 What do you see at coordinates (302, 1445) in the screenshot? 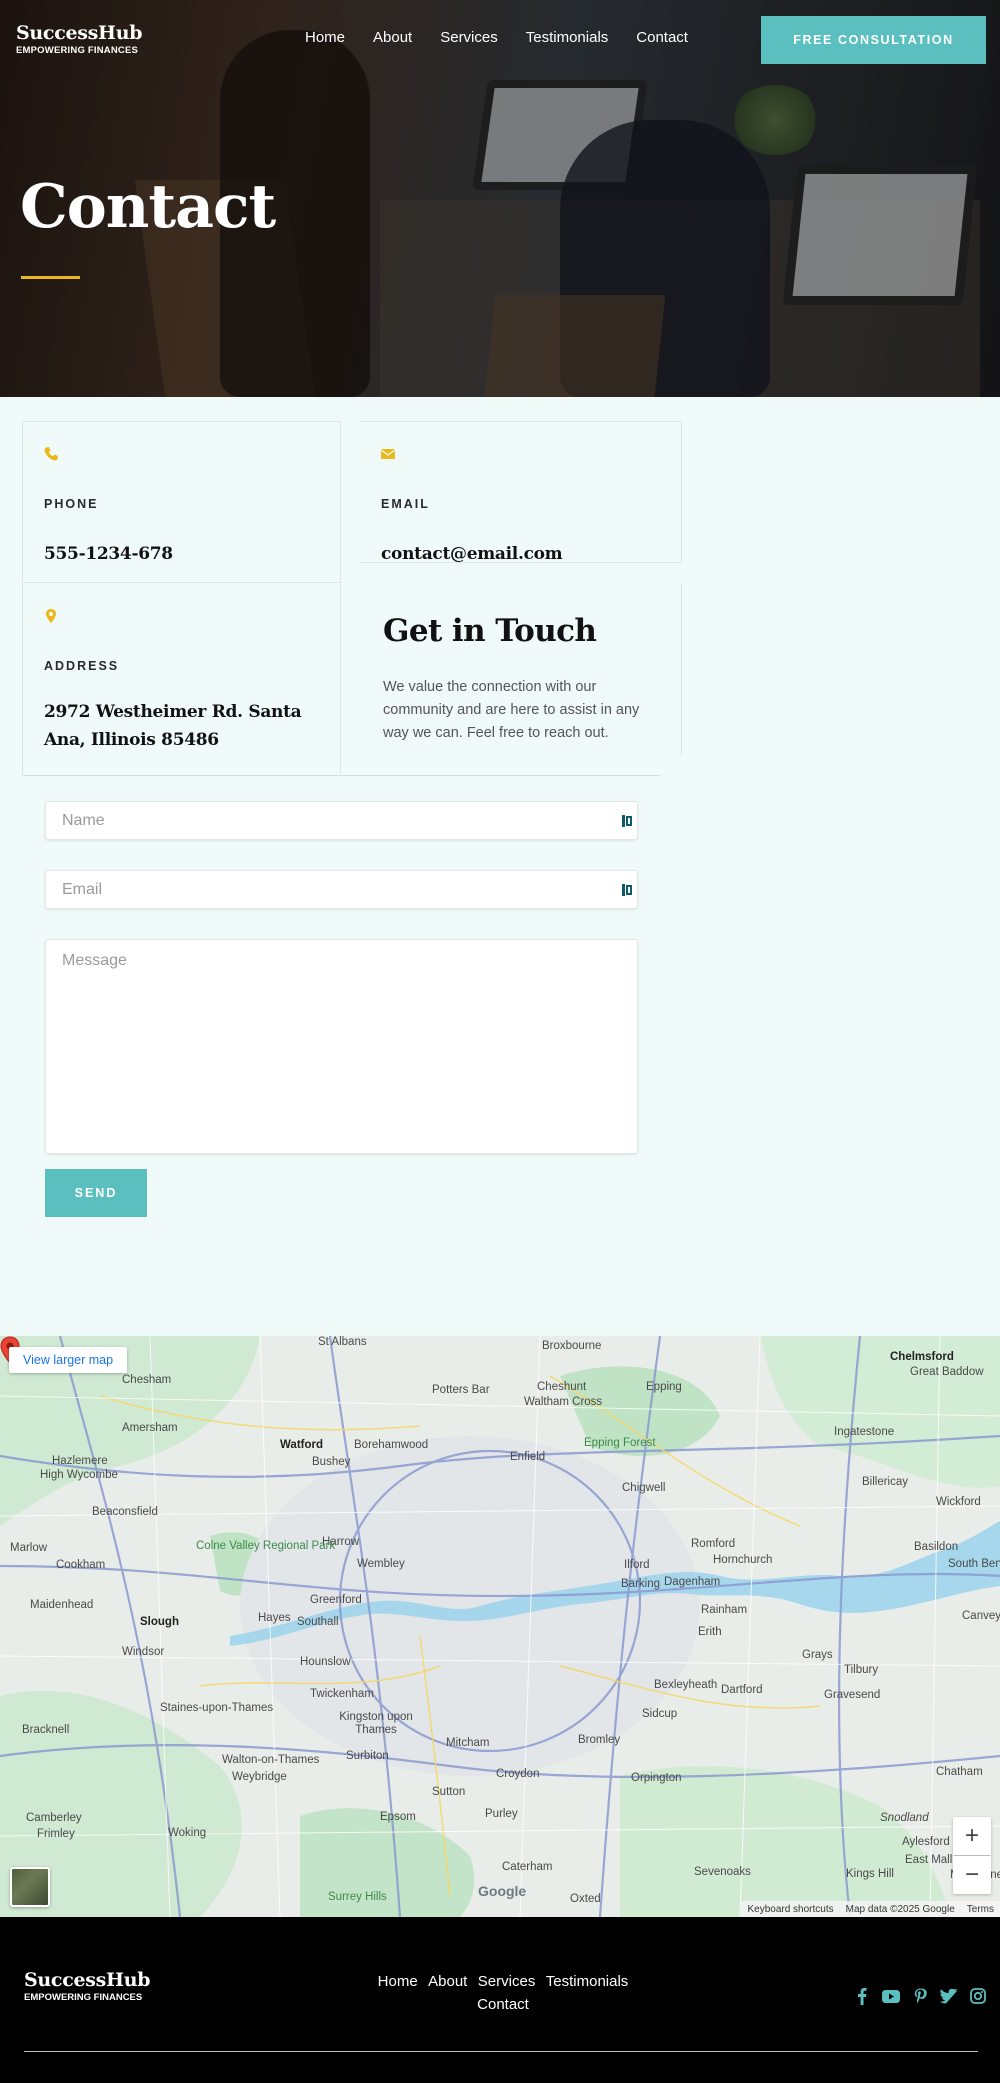
I see `map-label: Watford` at bounding box center [302, 1445].